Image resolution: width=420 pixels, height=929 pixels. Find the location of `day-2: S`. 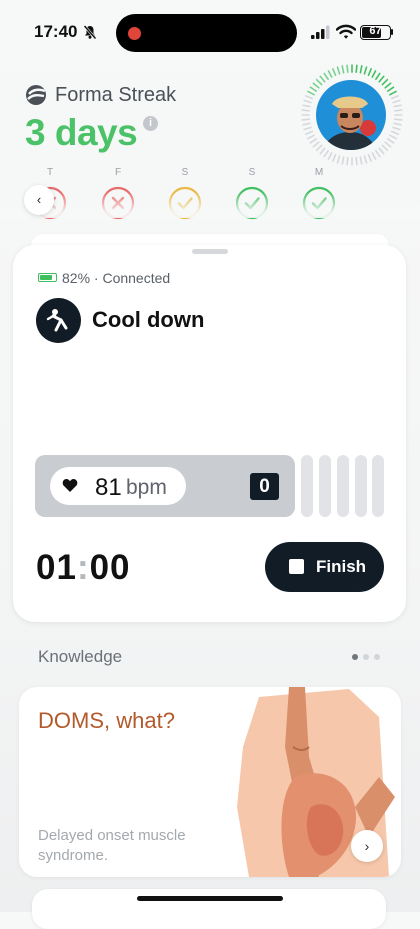

day-2: S is located at coordinates (185, 196).